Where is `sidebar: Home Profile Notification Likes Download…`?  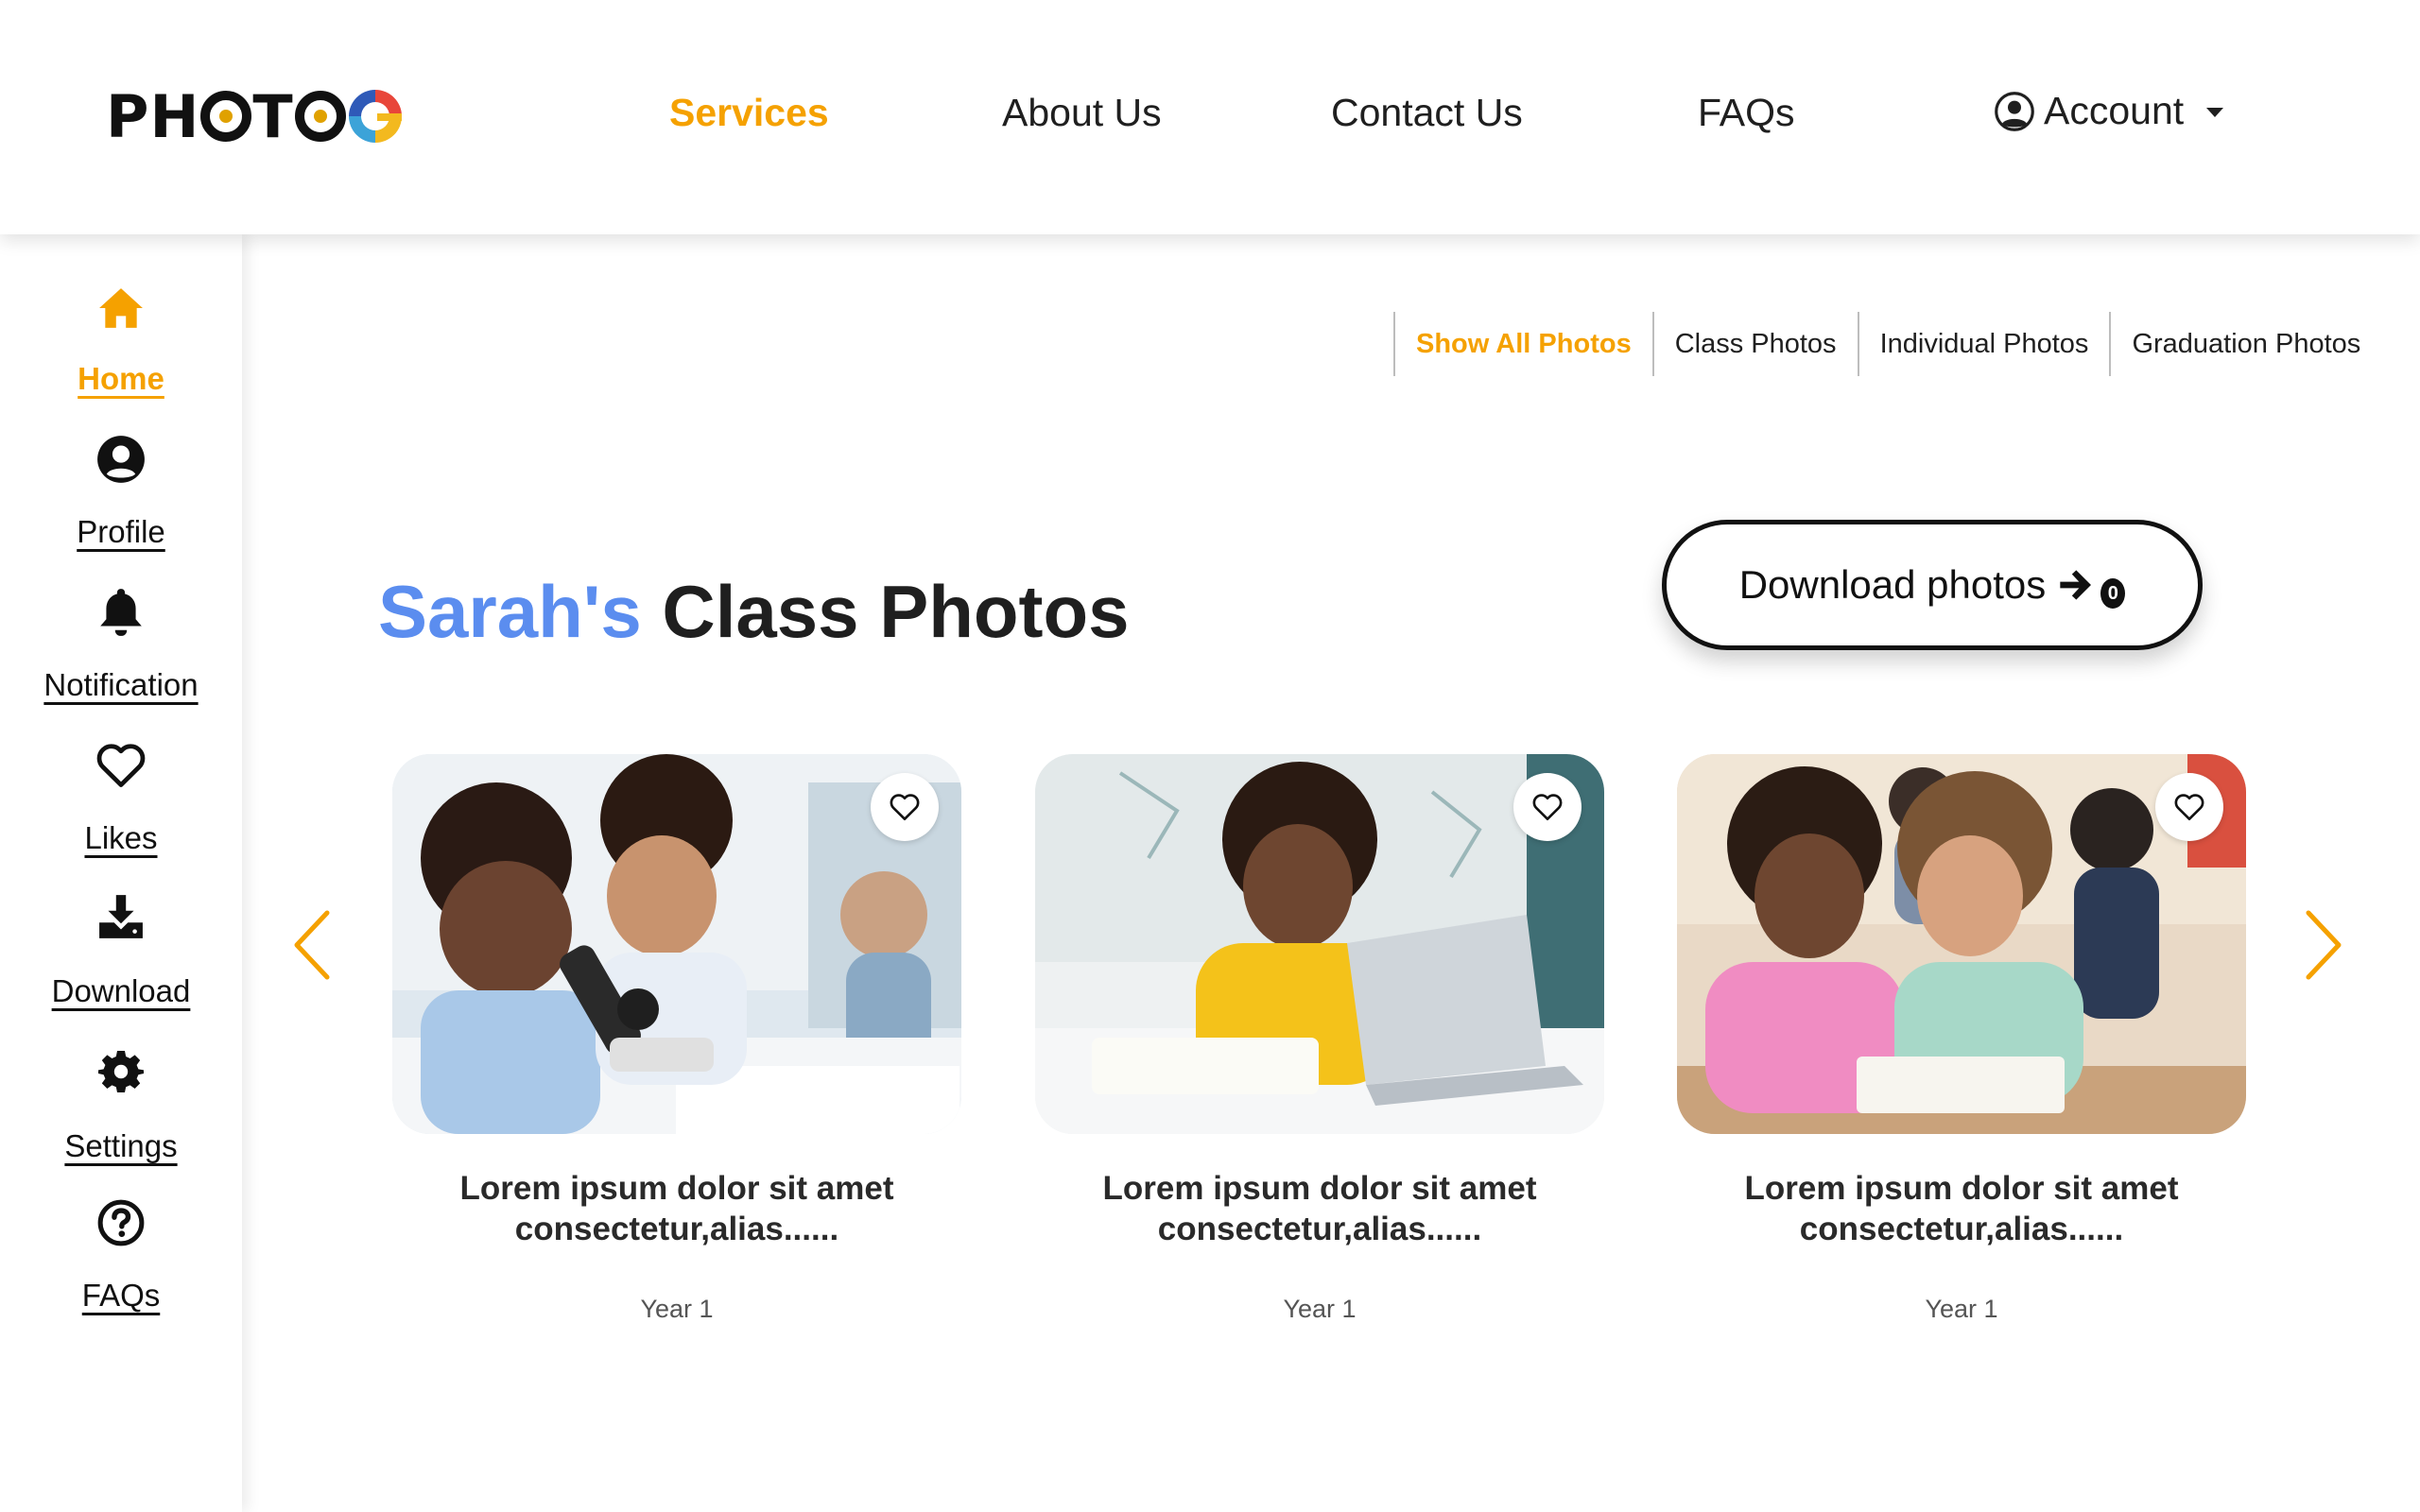
sidebar: Home Profile Notification Likes Download… is located at coordinates (121, 873).